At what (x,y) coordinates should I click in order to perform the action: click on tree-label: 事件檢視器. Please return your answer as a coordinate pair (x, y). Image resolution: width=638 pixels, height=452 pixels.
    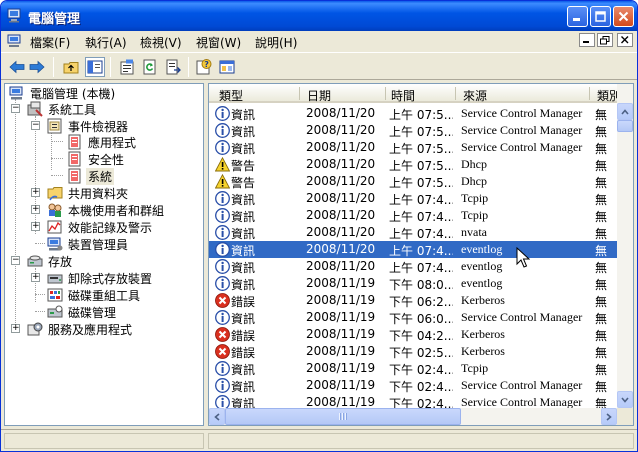
    Looking at the image, I should click on (98, 126).